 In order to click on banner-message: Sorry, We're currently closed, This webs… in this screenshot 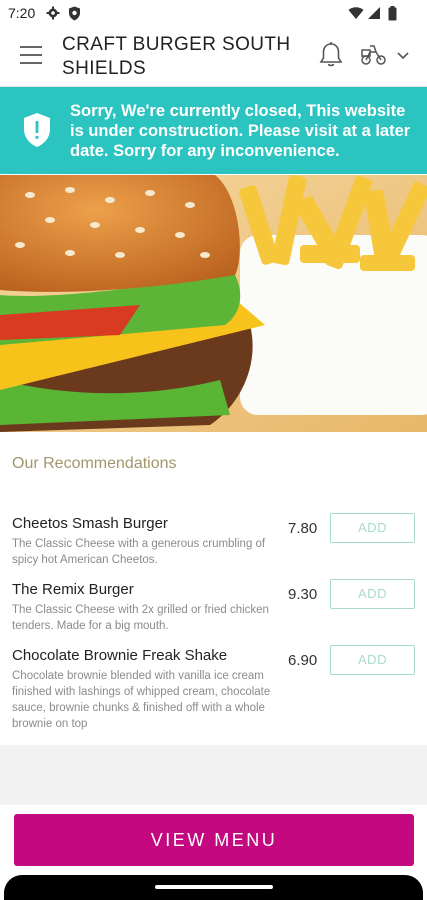, I will do `click(240, 131)`.